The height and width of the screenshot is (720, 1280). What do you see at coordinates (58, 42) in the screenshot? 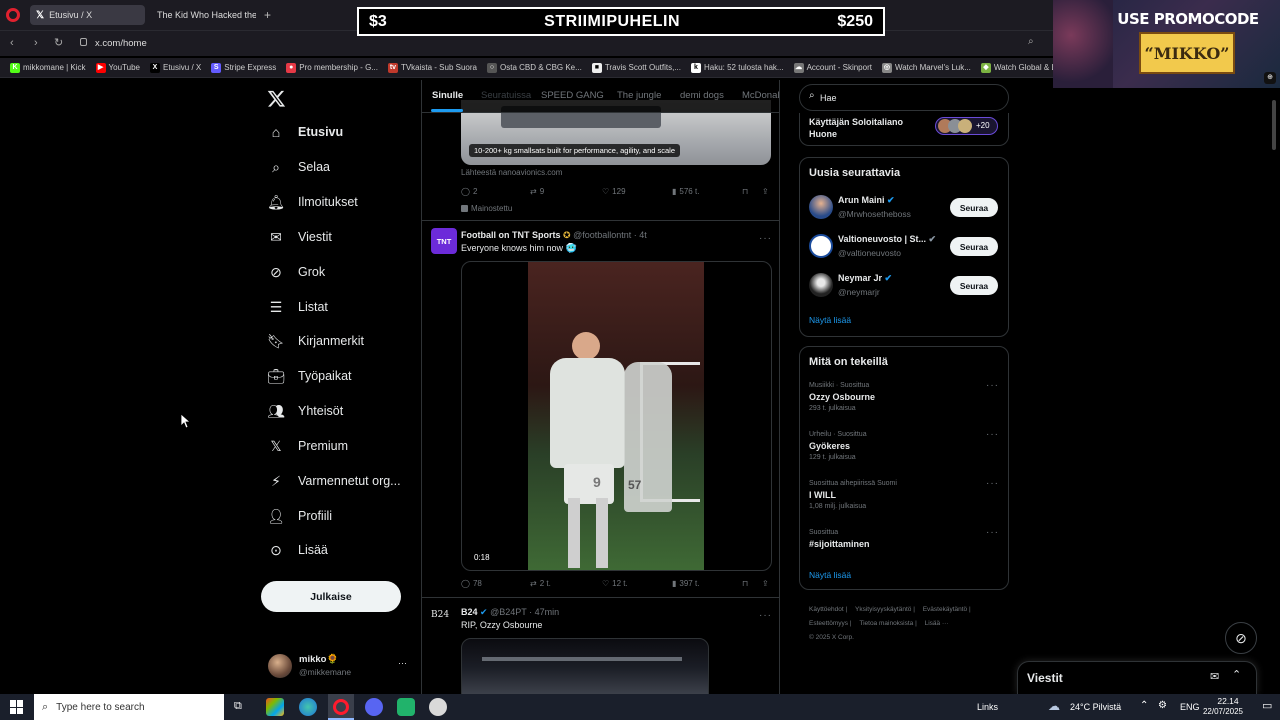
I see `reload-icon: ↻` at bounding box center [58, 42].